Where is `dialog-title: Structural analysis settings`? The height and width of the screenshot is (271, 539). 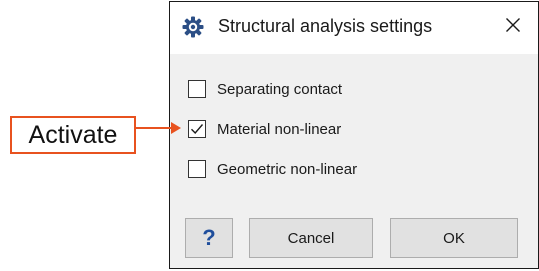 dialog-title: Structural analysis settings is located at coordinates (325, 26).